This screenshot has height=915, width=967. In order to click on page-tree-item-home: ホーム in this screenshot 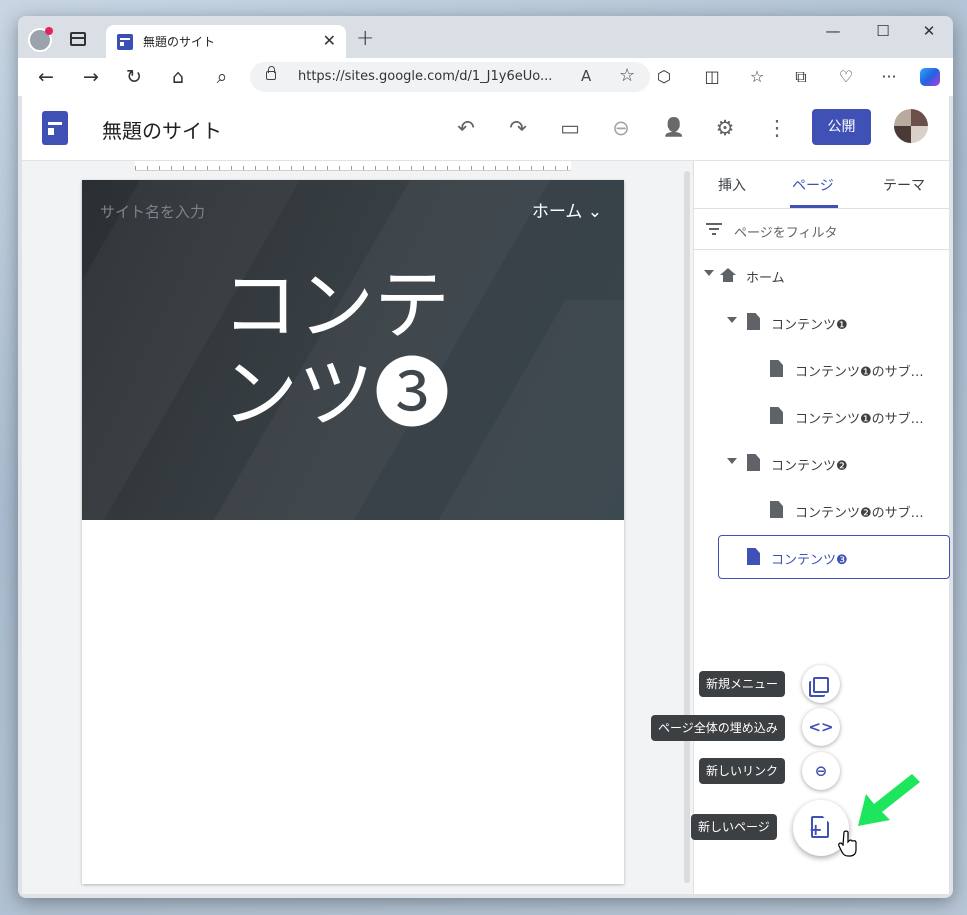, I will do `click(819, 276)`.